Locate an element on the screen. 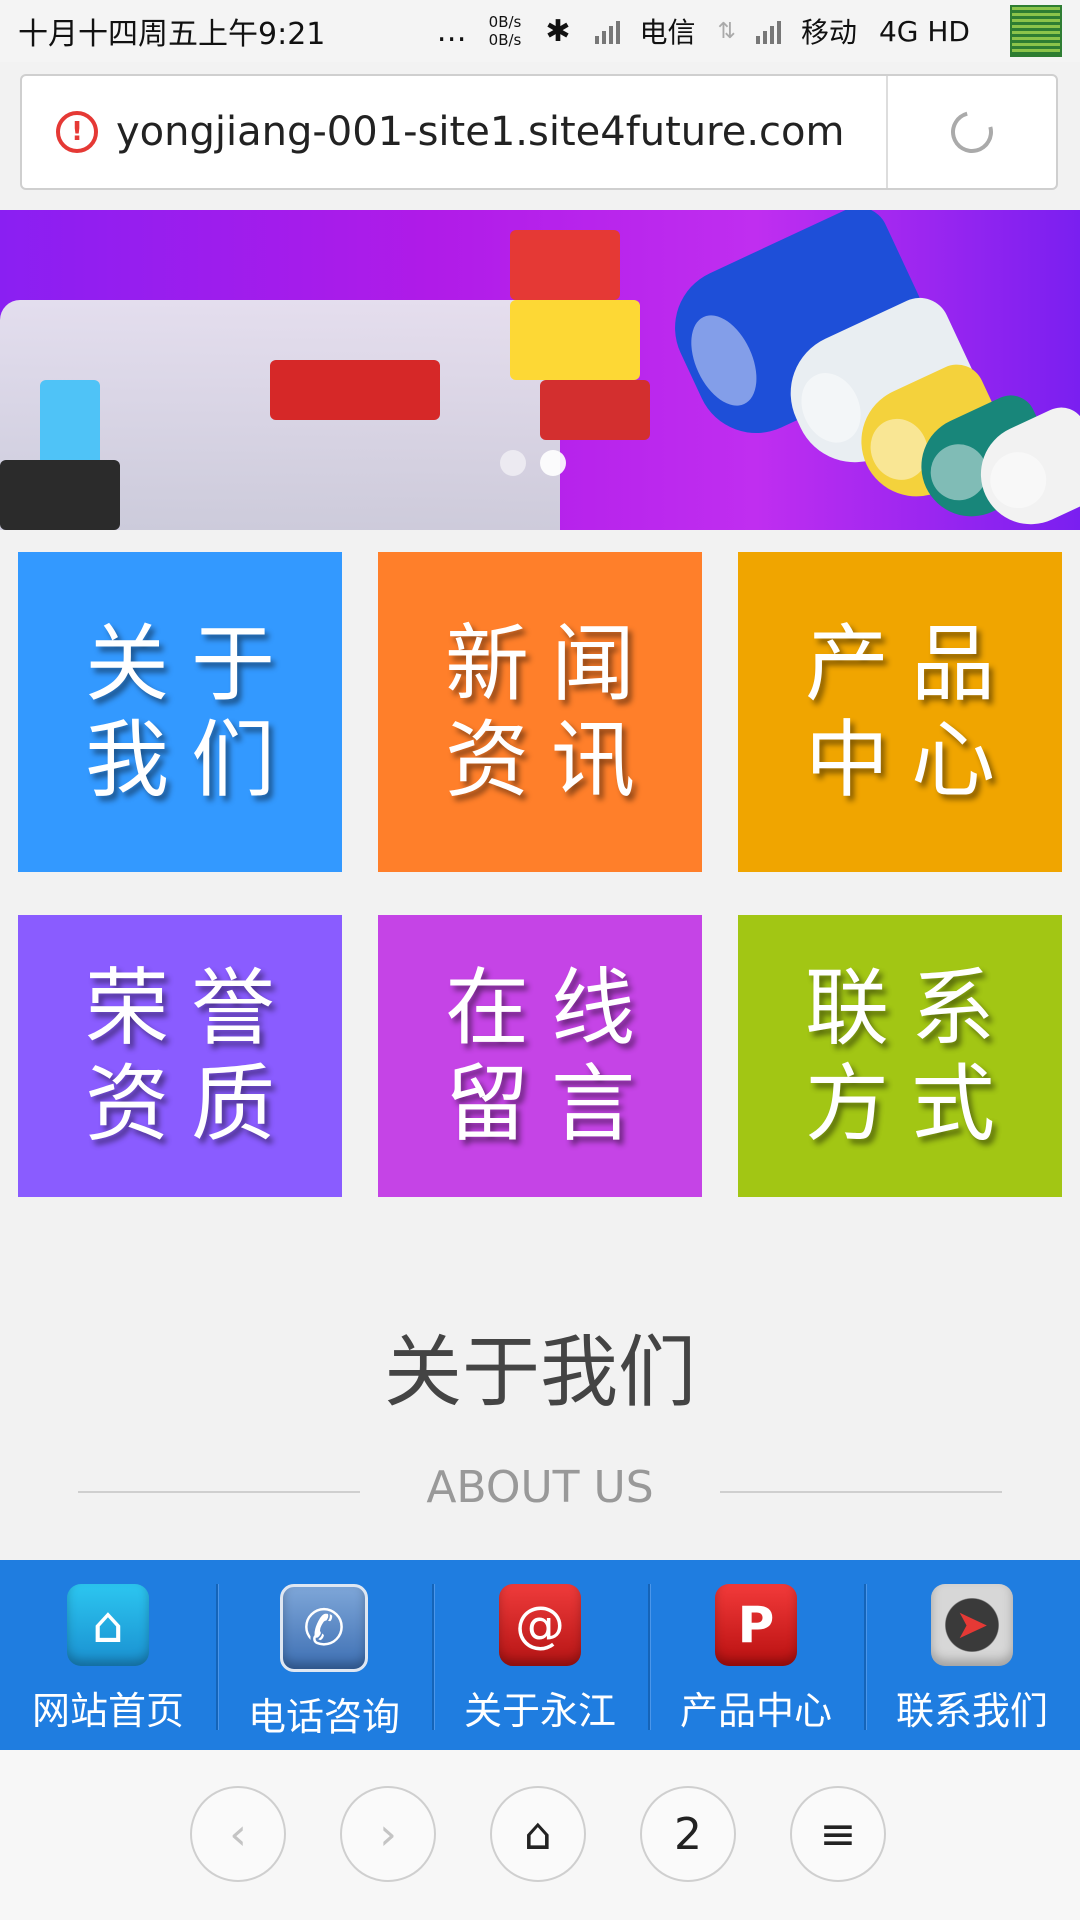 The image size is (1080, 1920). app-notification-icon is located at coordinates (1036, 31).